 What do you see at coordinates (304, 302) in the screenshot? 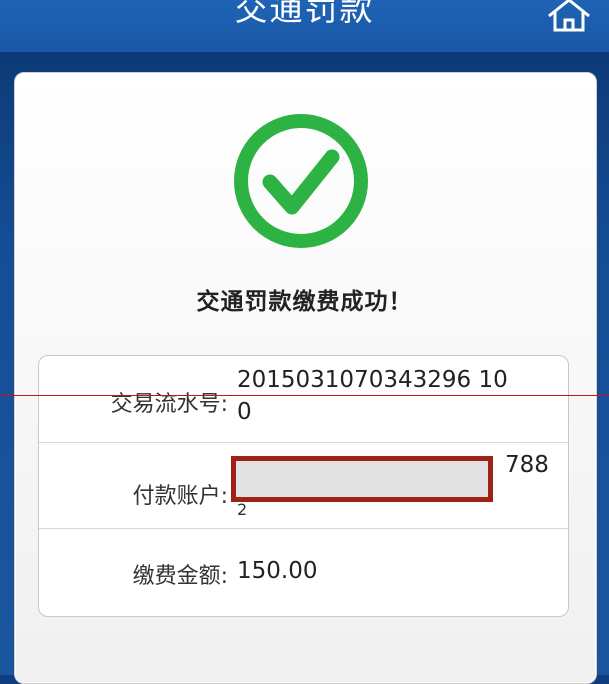
I see `success-message: 交通罚款缴费成功！` at bounding box center [304, 302].